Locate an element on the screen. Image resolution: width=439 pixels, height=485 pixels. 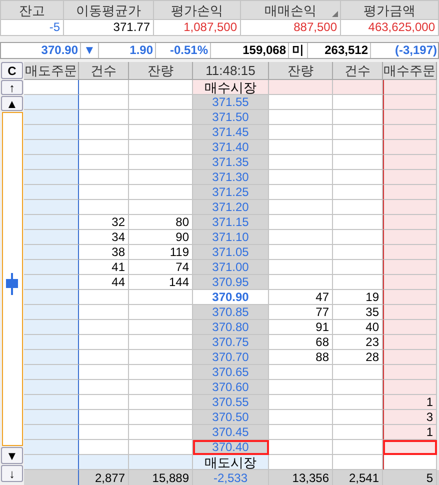
value-cell: 371.77 is located at coordinates (109, 27).